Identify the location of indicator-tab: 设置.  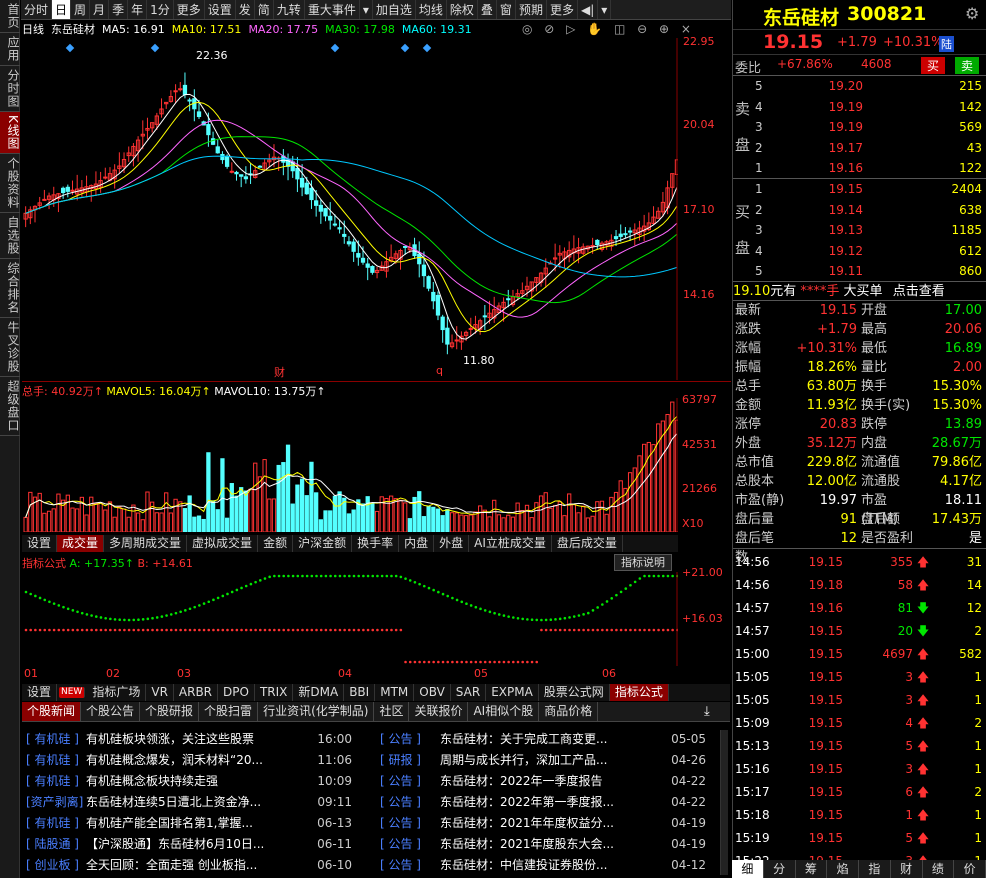
(40, 692).